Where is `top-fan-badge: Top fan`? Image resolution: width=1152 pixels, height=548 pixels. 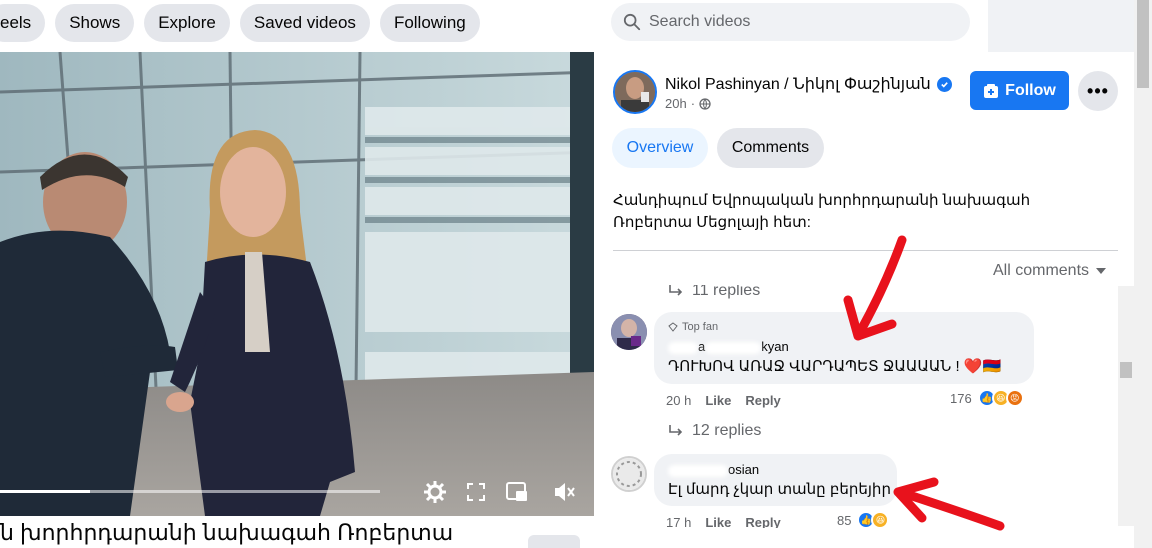 top-fan-badge: Top fan is located at coordinates (693, 327).